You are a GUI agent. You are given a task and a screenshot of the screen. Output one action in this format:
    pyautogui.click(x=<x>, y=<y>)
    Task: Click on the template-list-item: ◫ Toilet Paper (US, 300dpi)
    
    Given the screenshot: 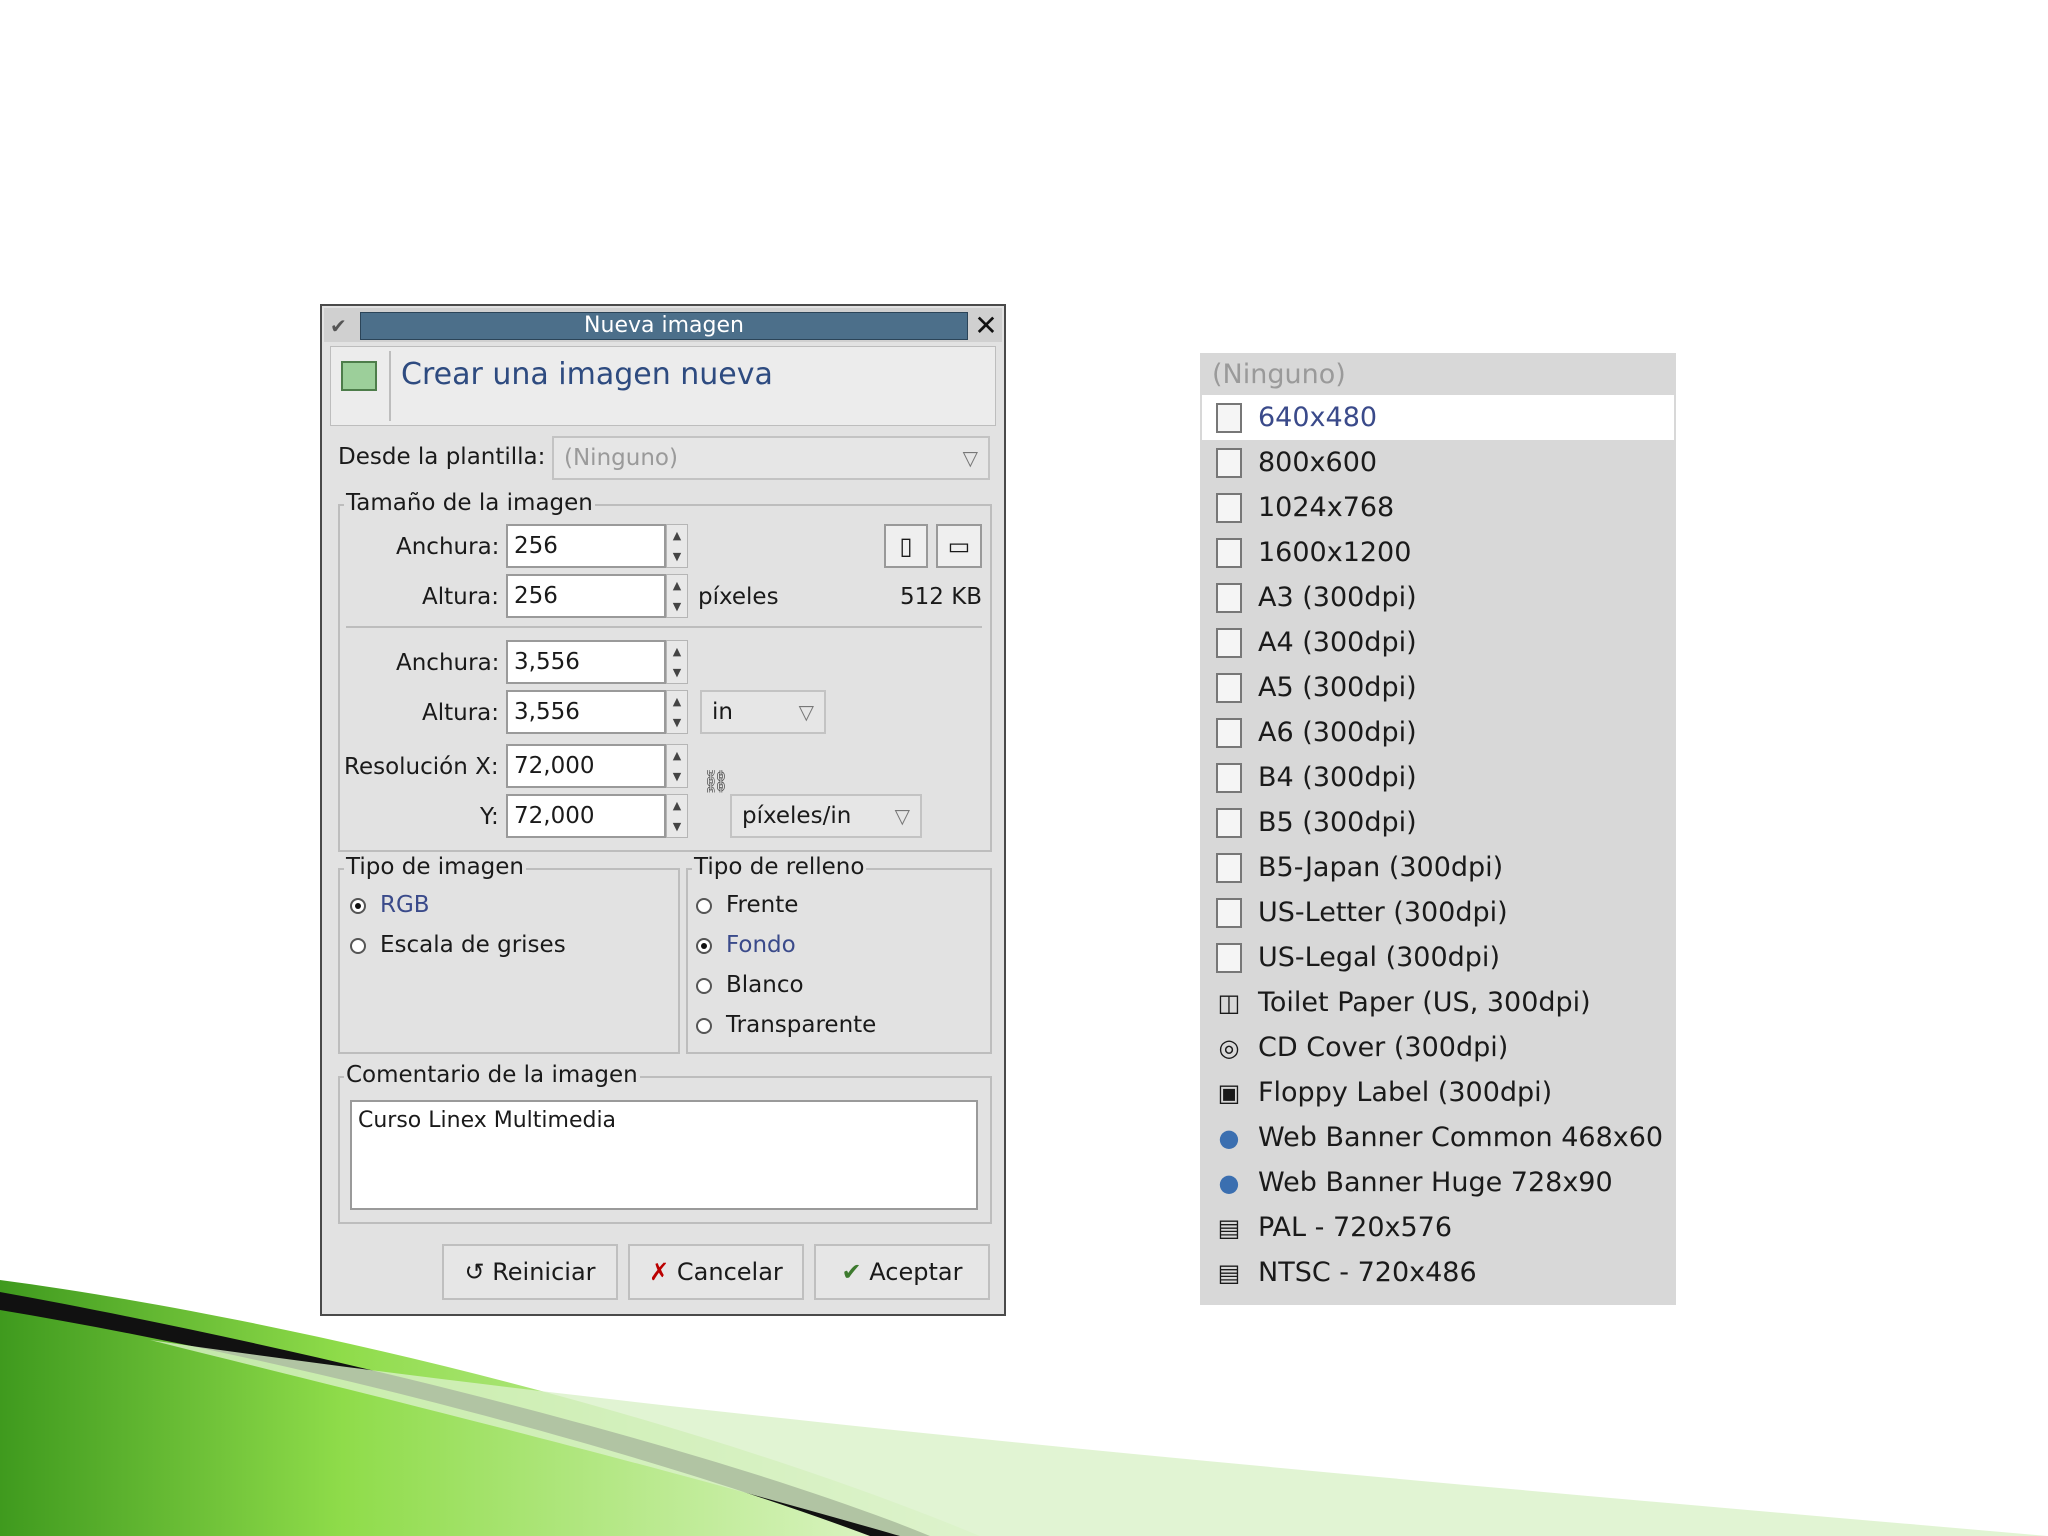 What is the action you would take?
    pyautogui.click(x=1438, y=1002)
    